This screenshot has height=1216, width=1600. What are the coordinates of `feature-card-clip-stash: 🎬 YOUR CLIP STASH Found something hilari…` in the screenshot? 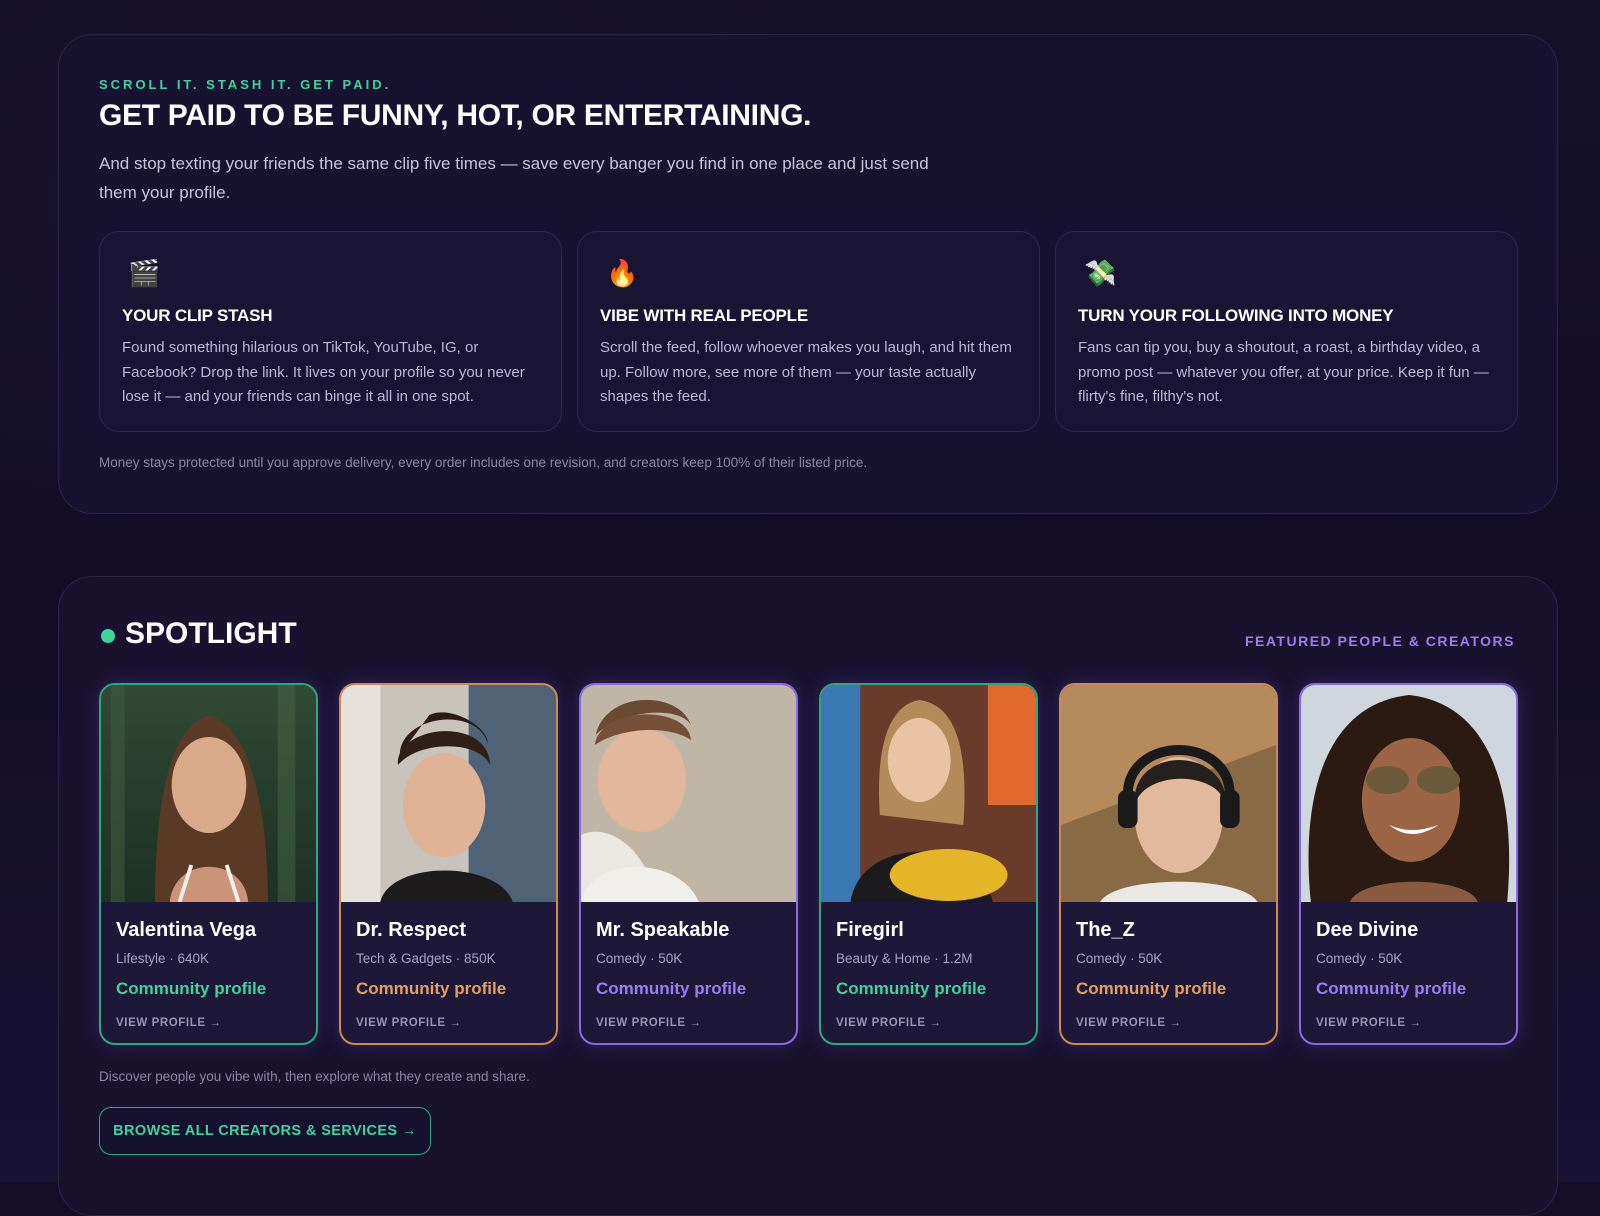 It's located at (330, 331).